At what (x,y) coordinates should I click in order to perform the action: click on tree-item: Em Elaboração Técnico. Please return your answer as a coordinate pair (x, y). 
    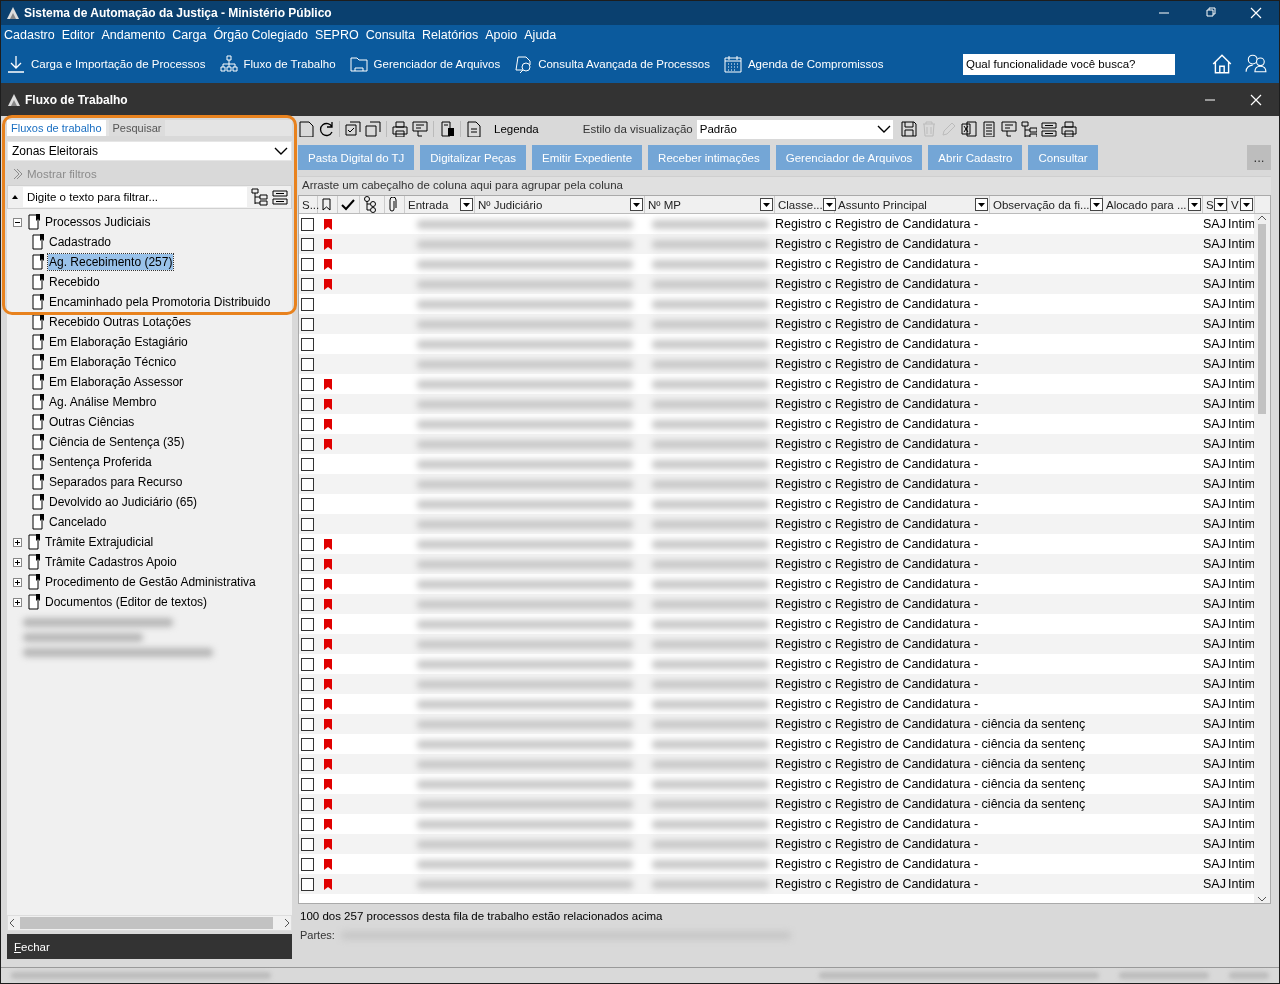
    Looking at the image, I should click on (113, 362).